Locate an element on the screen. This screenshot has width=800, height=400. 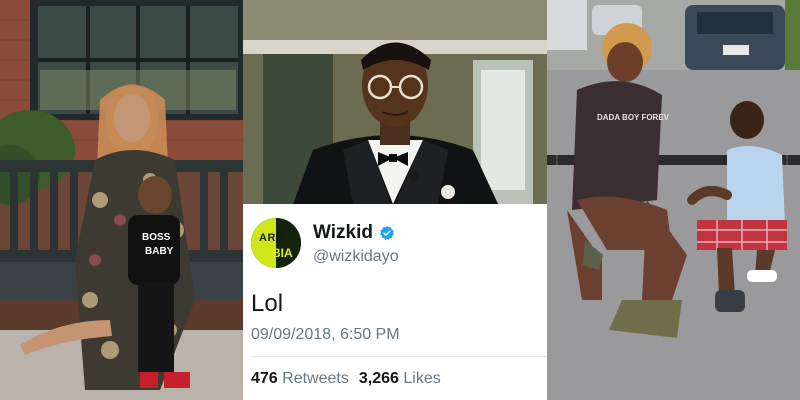
profile-avatar: ARR BIA is located at coordinates (276, 243).